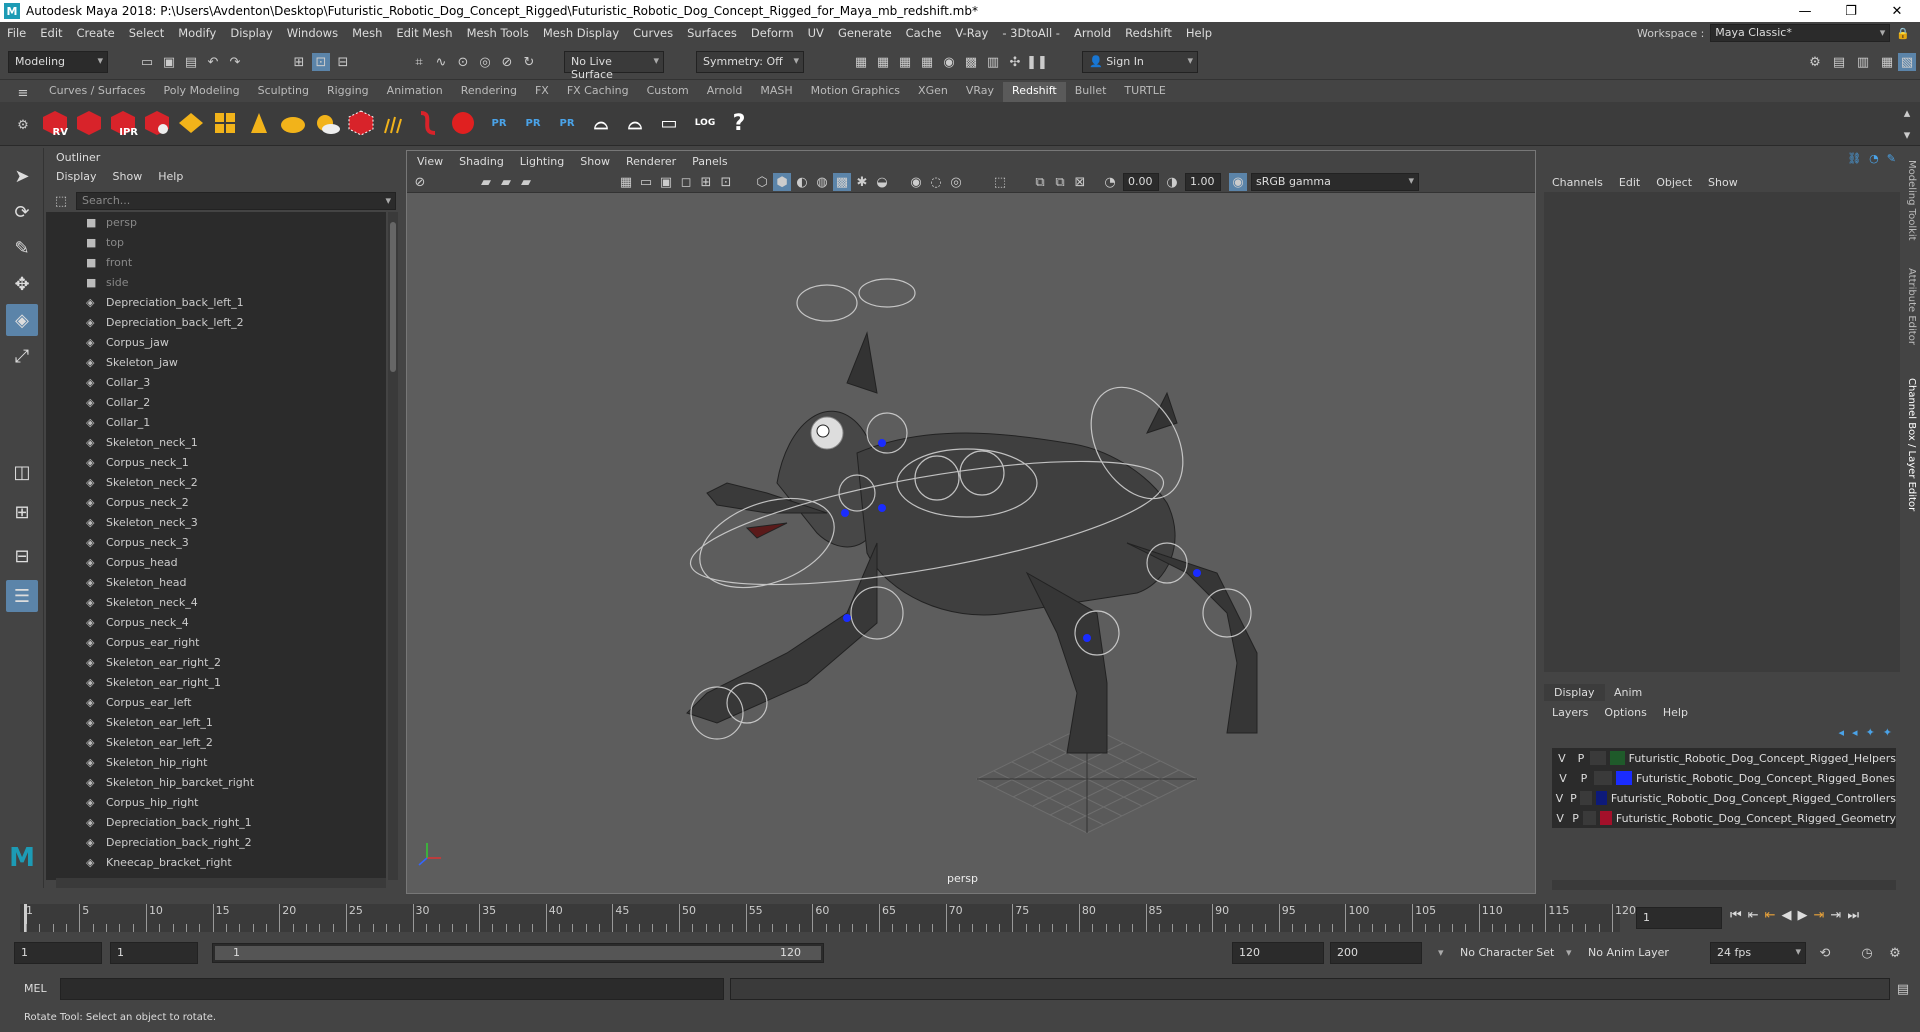  Describe the element at coordinates (949, 62) in the screenshot. I see `hypershade-icon: ◉` at that location.